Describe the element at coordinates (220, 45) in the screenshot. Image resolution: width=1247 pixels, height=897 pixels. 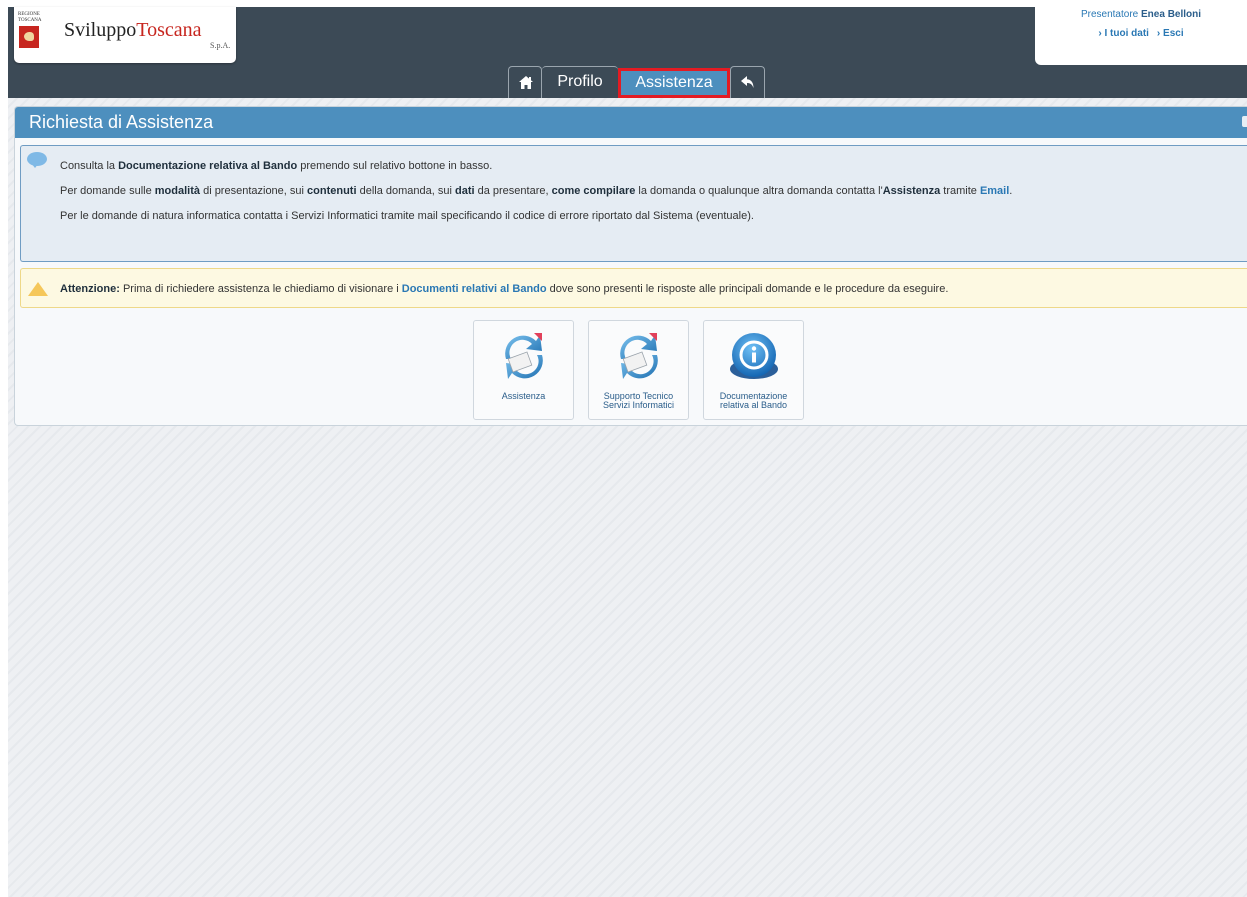
I see `logo-spa: S.p.A.` at that location.